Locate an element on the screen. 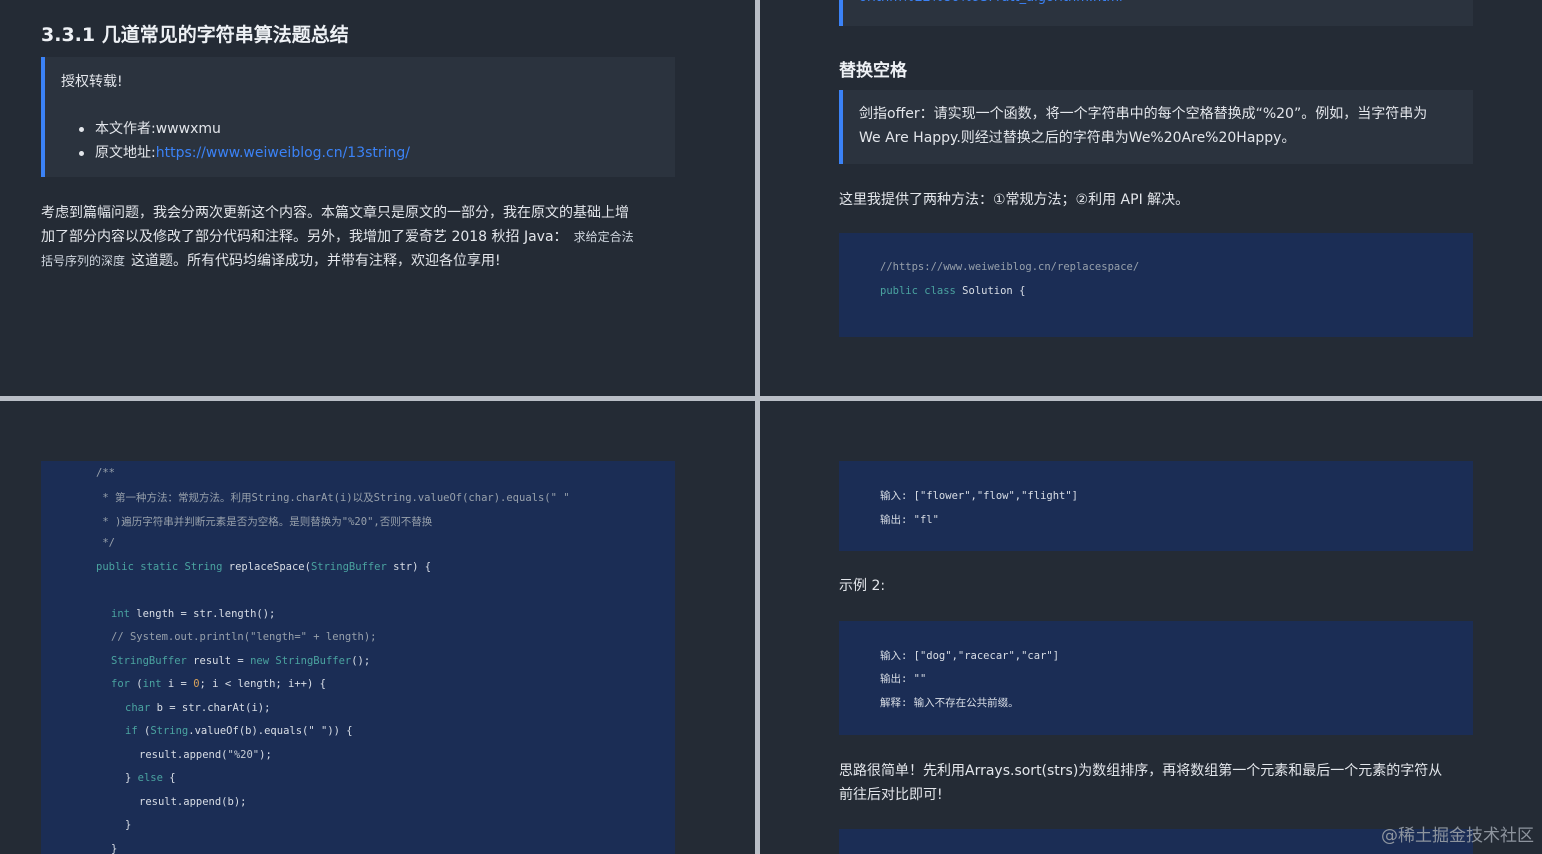  code-comment: /** is located at coordinates (105, 473).